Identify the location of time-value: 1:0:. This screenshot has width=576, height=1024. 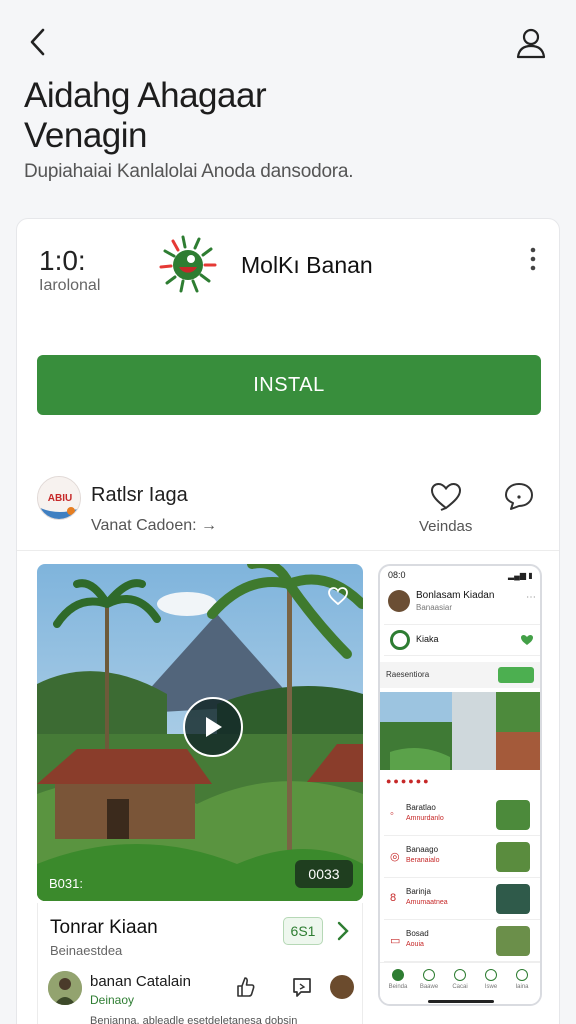
(62, 260).